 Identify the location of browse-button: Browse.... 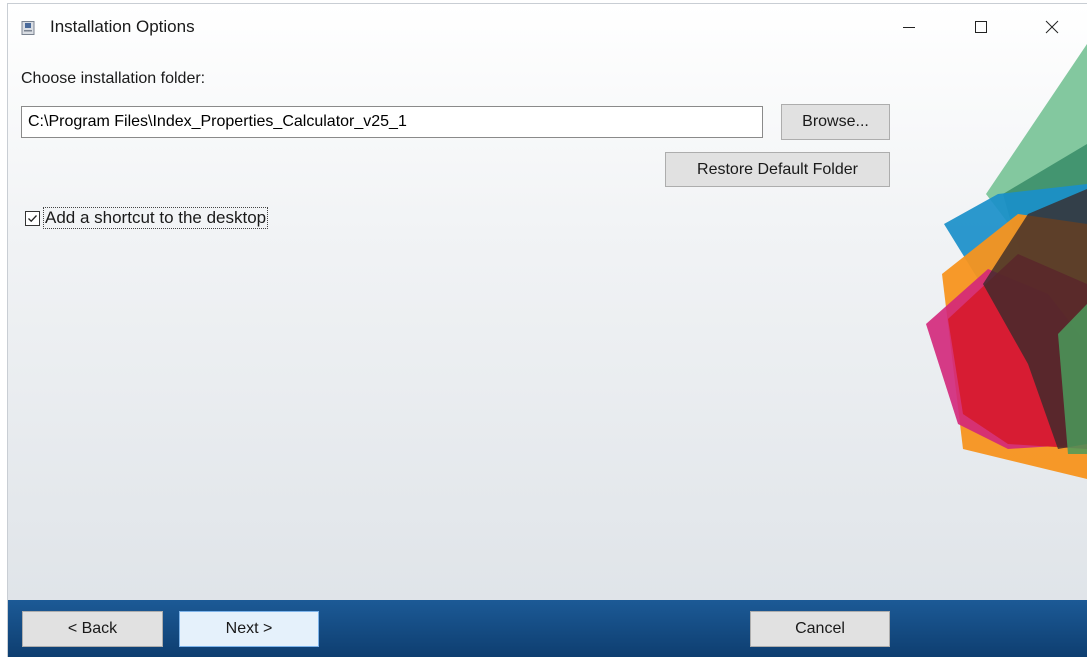
(835, 122).